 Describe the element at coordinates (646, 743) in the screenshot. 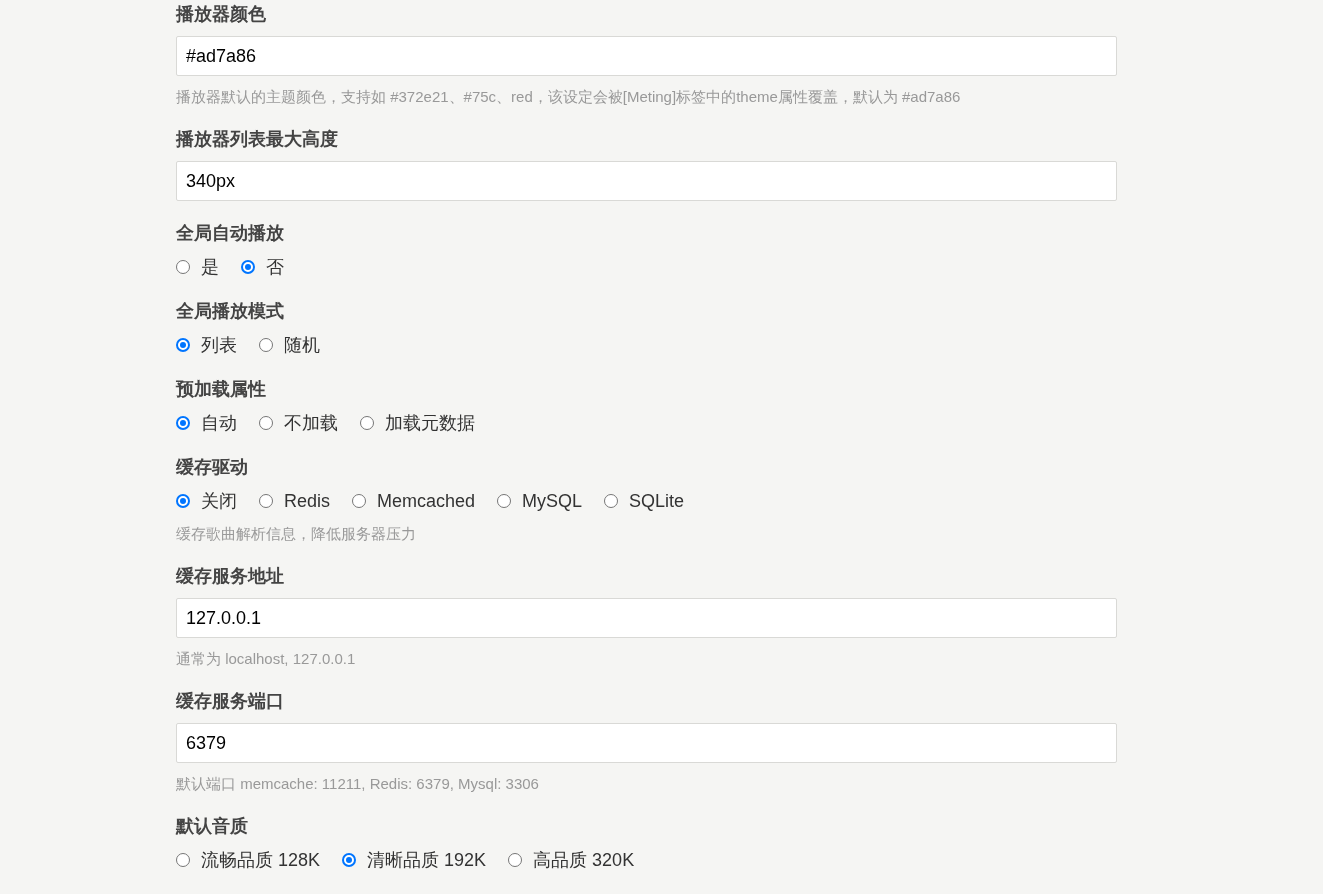

I see `text-field: 6379` at that location.